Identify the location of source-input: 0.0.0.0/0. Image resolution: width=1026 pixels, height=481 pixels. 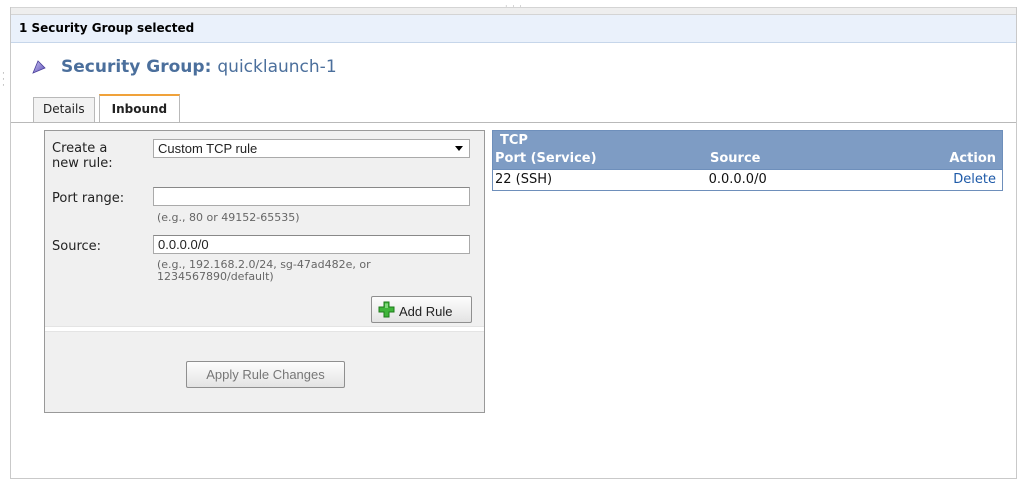
(311, 244).